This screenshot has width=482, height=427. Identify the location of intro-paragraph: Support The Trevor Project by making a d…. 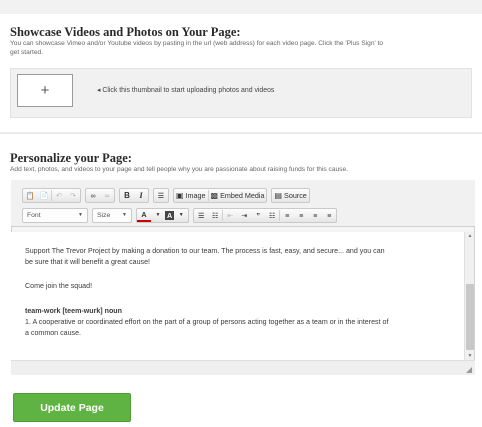
(240, 256).